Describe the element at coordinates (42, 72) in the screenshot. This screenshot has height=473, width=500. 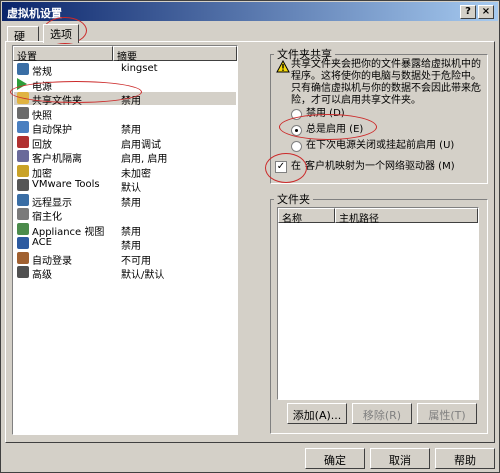
I see `list-item-label: 常规` at that location.